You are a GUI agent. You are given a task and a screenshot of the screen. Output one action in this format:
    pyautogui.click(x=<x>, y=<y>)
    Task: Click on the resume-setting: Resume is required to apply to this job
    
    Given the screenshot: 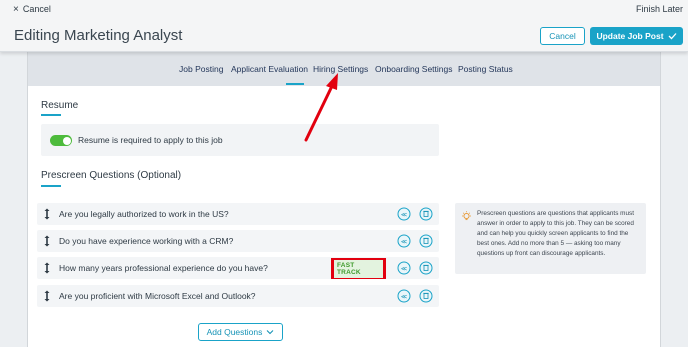 What is the action you would take?
    pyautogui.click(x=240, y=140)
    